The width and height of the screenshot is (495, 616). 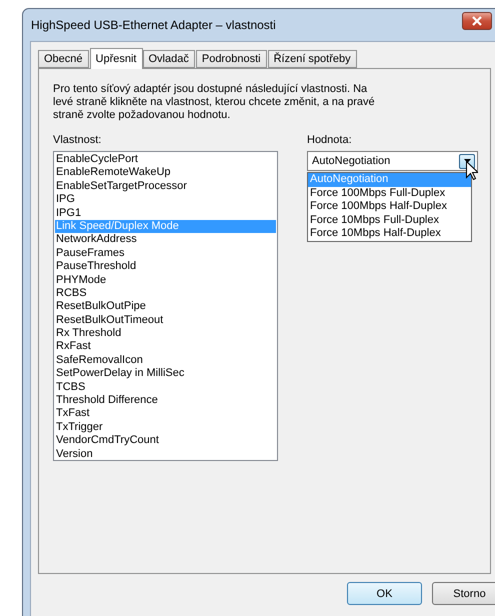 I want to click on description-text: Pro tento síťový adaptér jsou dostupné následující vlastnosti. Na levé straně klikněte na vlastnost, kterou chcete změnit, a na pravé straně zvolte požadovanou hodnotu., so click(x=214, y=102).